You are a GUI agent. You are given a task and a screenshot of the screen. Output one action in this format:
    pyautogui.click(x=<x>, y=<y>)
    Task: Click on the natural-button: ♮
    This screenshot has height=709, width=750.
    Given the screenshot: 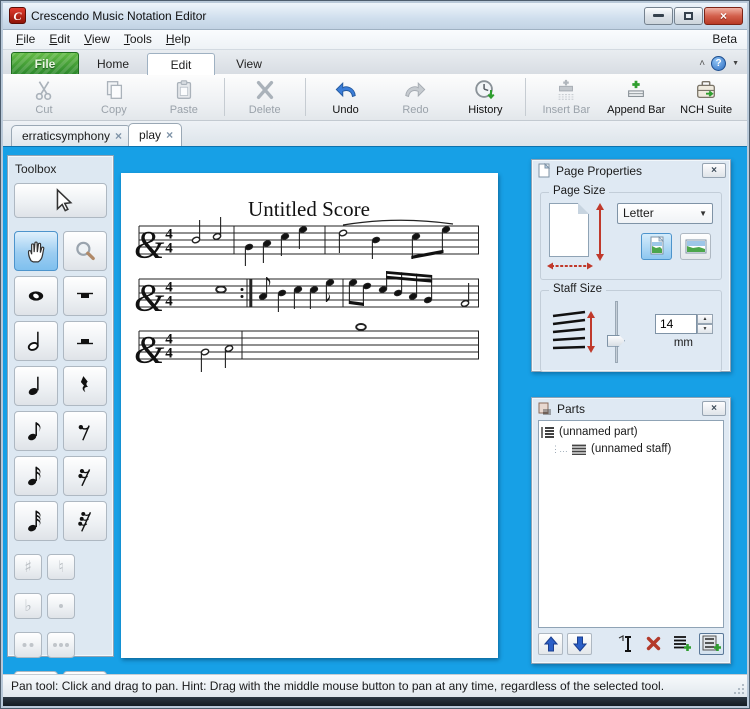 What is the action you would take?
    pyautogui.click(x=61, y=566)
    